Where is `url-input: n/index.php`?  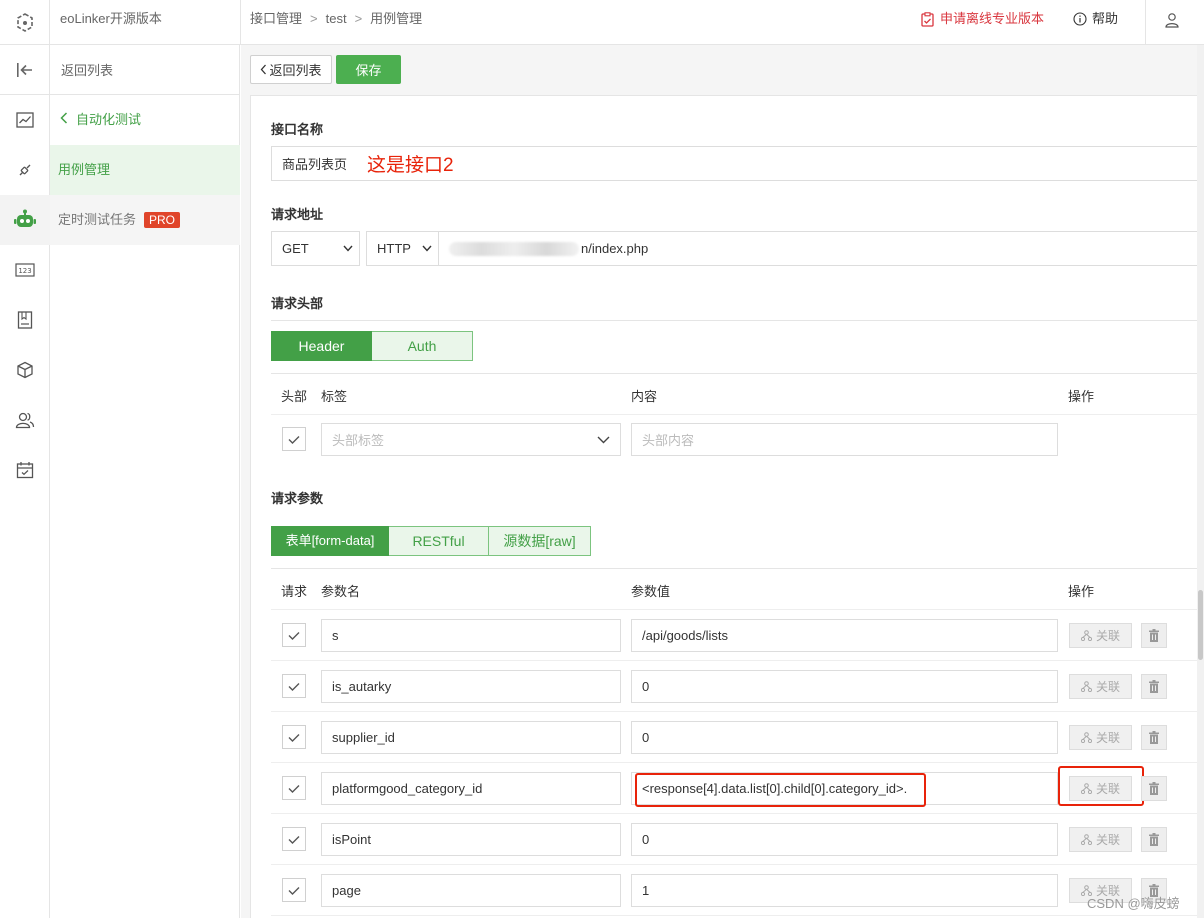 url-input: n/index.php is located at coordinates (821, 248).